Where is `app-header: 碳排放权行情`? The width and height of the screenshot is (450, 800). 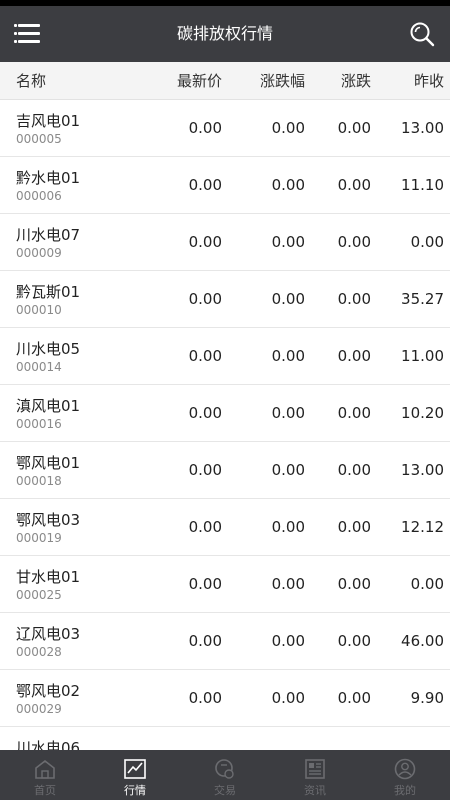 app-header: 碳排放权行情 is located at coordinates (225, 34).